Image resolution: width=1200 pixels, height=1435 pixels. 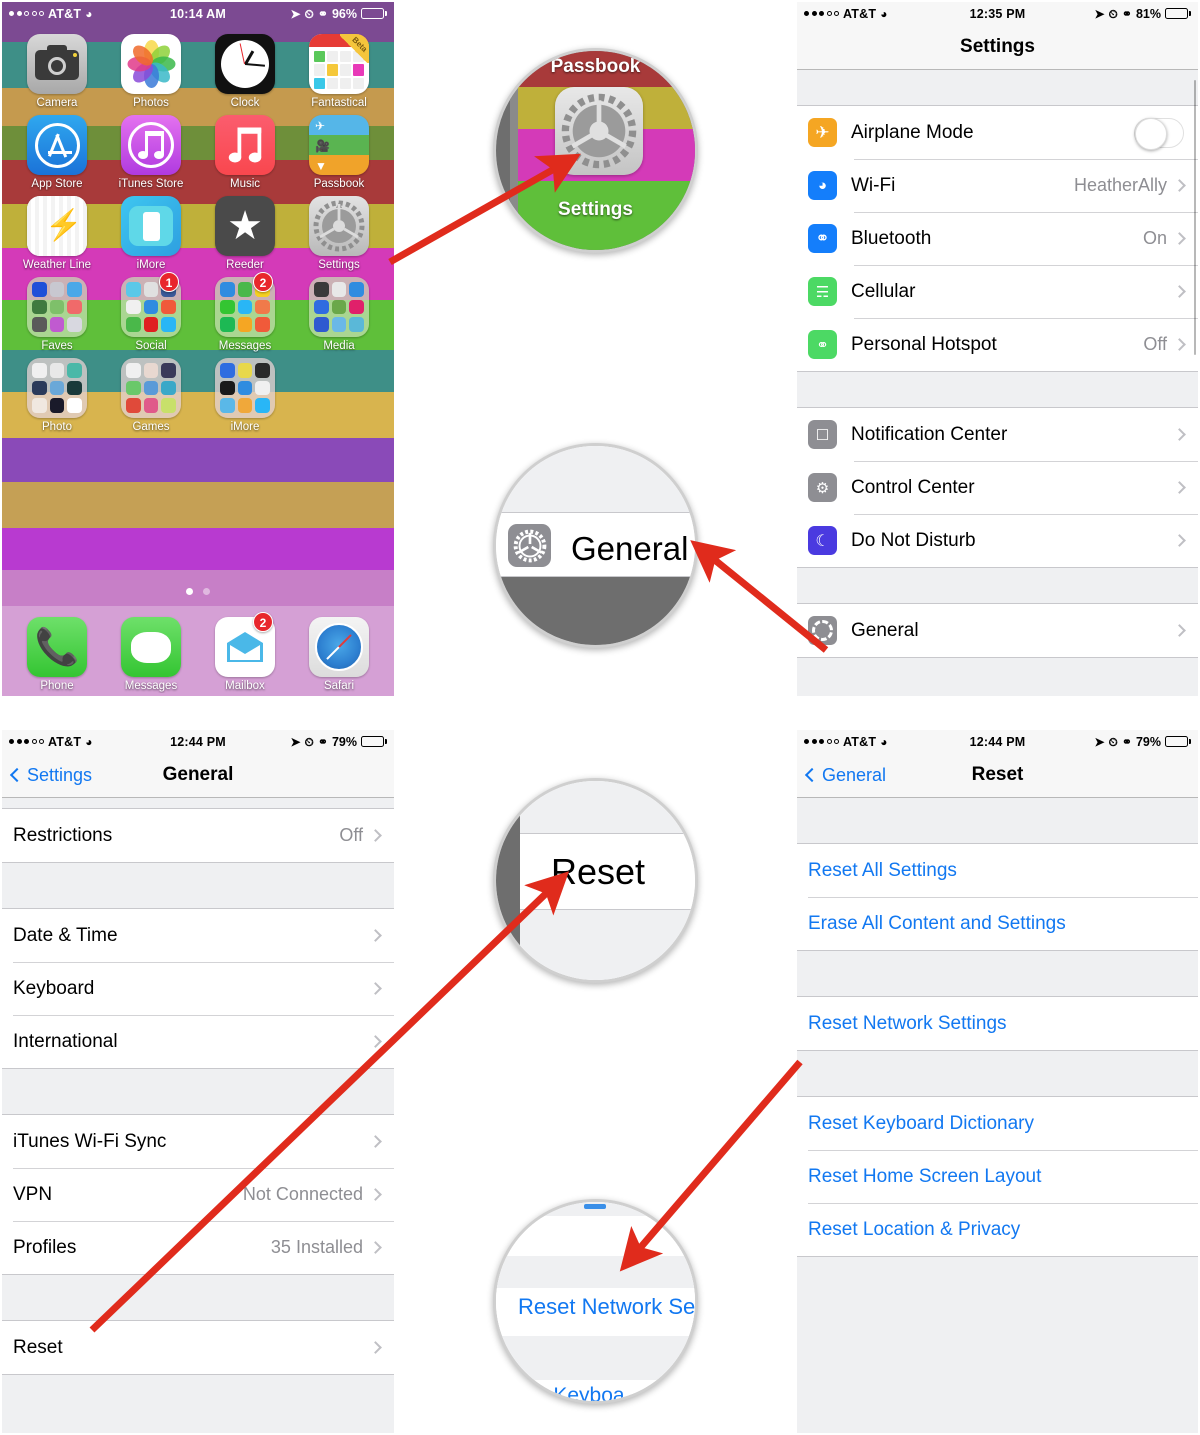 I want to click on row-value: Off, so click(x=351, y=835).